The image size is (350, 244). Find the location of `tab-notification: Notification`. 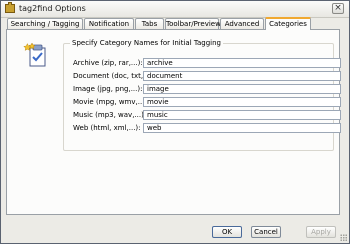

tab-notification: Notification is located at coordinates (109, 23).